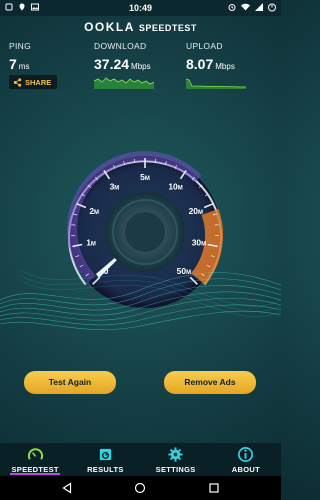  I want to click on system-nav-bar, so click(140, 488).